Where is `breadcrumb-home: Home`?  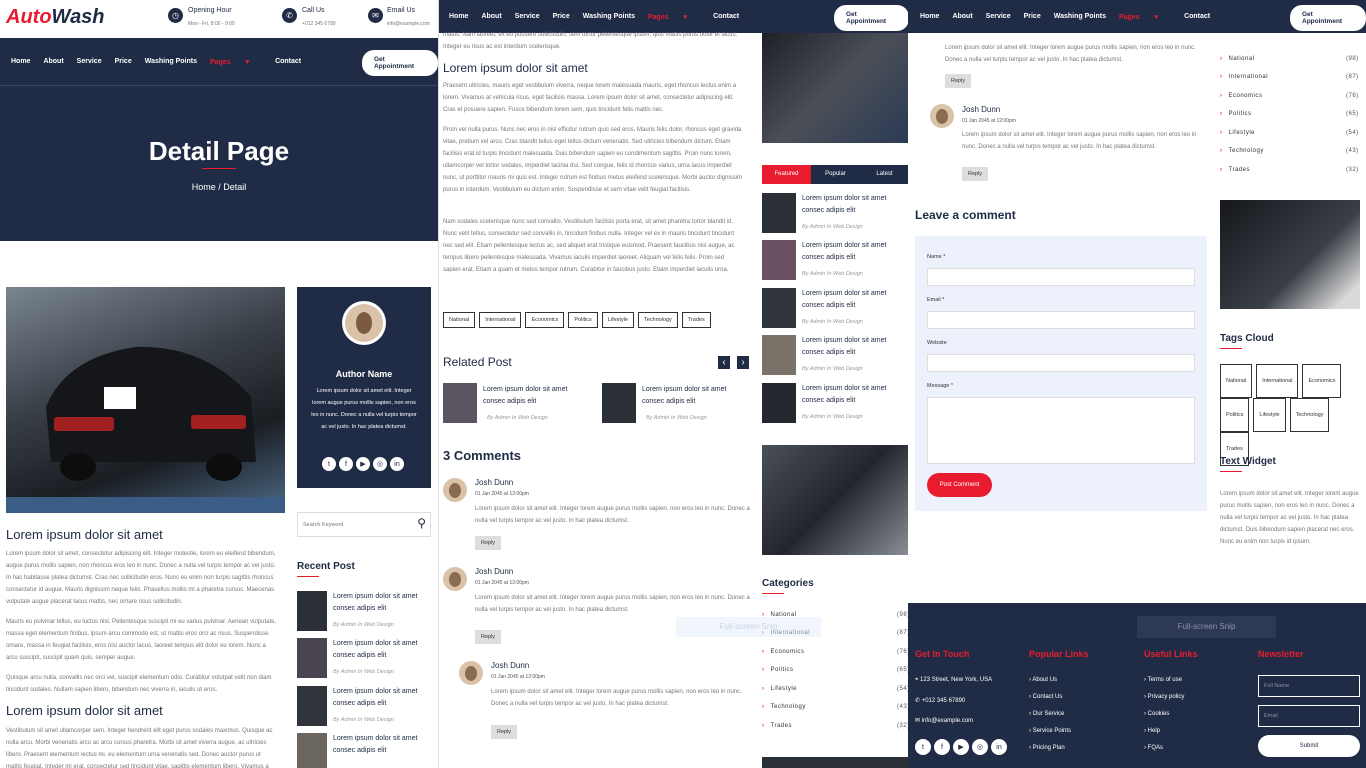 breadcrumb-home: Home is located at coordinates (204, 187).